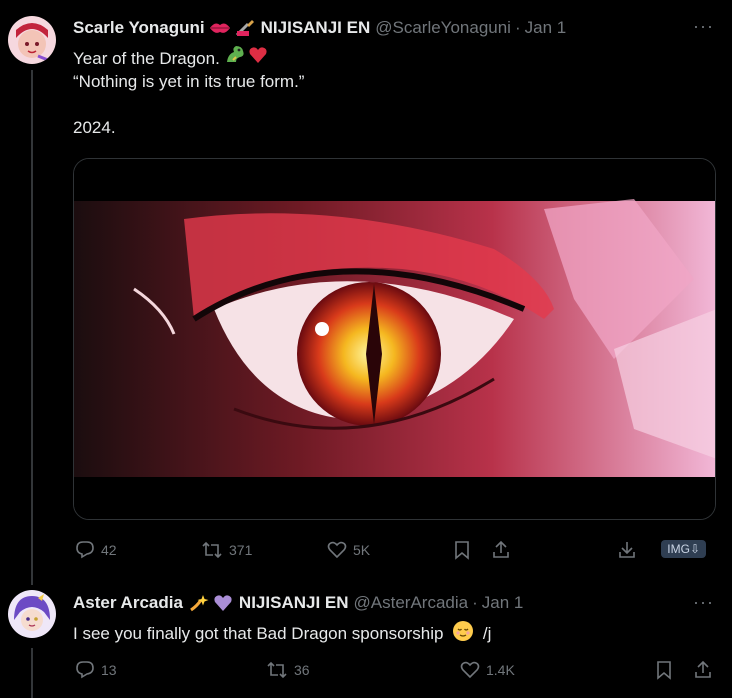 The width and height of the screenshot is (732, 698). I want to click on tweet-text-suffix: /j, so click(487, 633).